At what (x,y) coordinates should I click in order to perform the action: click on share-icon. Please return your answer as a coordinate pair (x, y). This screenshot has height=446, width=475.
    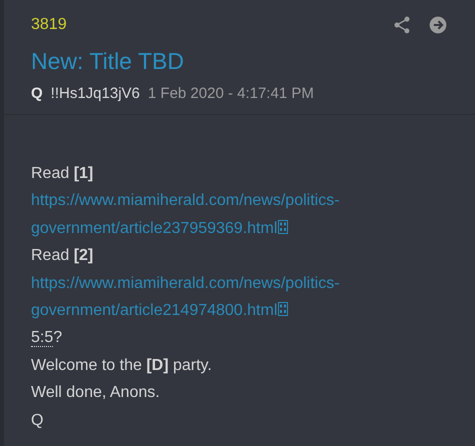
    Looking at the image, I should click on (402, 25).